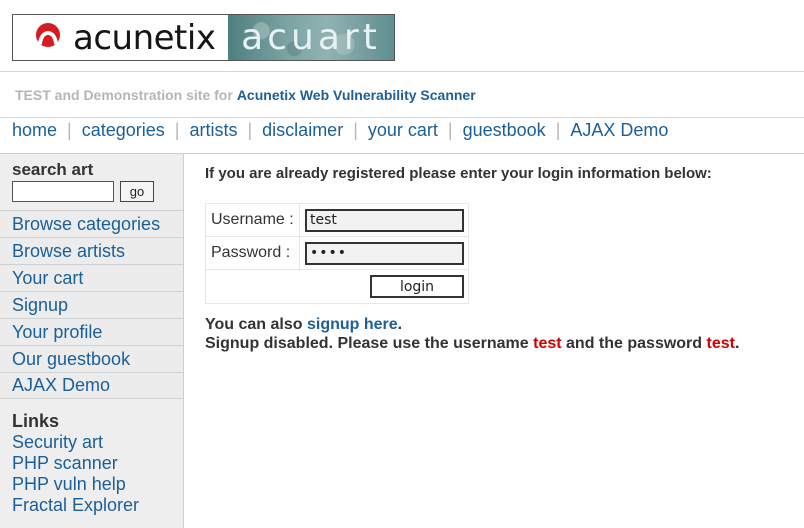 The height and width of the screenshot is (528, 804). Describe the element at coordinates (91, 442) in the screenshot. I see `link-security-art: Security art` at that location.